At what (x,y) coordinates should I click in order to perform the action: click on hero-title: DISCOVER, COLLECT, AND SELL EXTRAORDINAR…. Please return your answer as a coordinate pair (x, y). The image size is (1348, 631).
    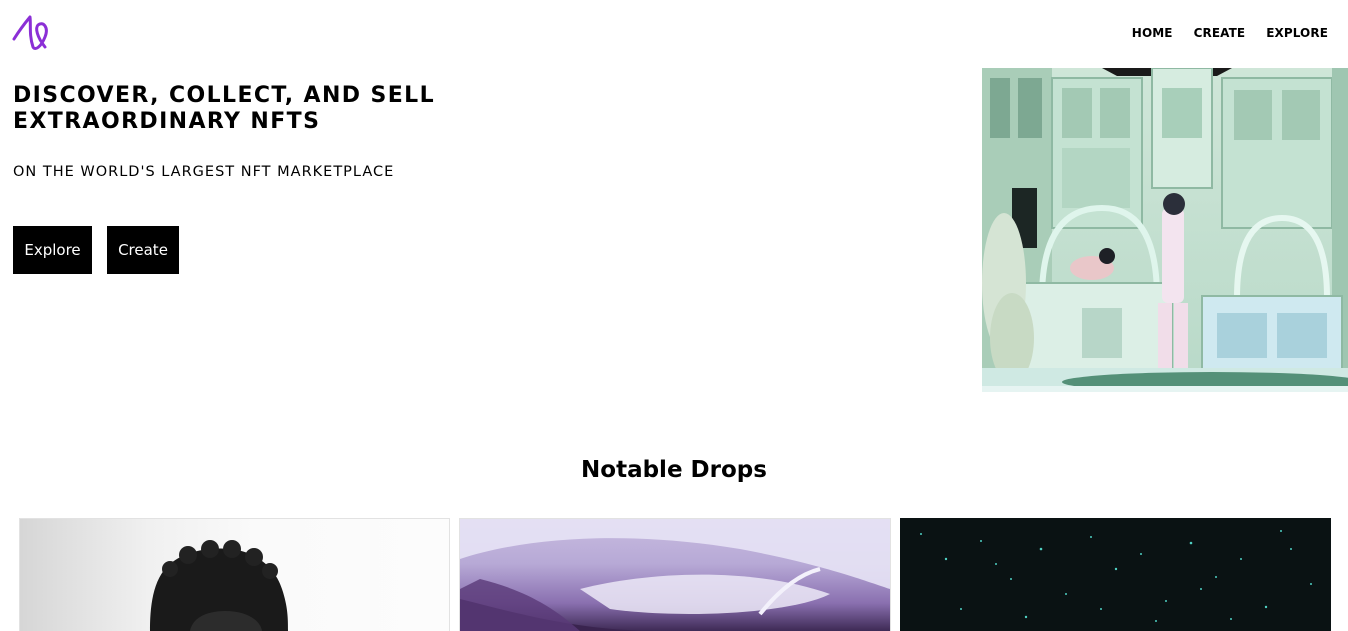
    Looking at the image, I should click on (224, 108).